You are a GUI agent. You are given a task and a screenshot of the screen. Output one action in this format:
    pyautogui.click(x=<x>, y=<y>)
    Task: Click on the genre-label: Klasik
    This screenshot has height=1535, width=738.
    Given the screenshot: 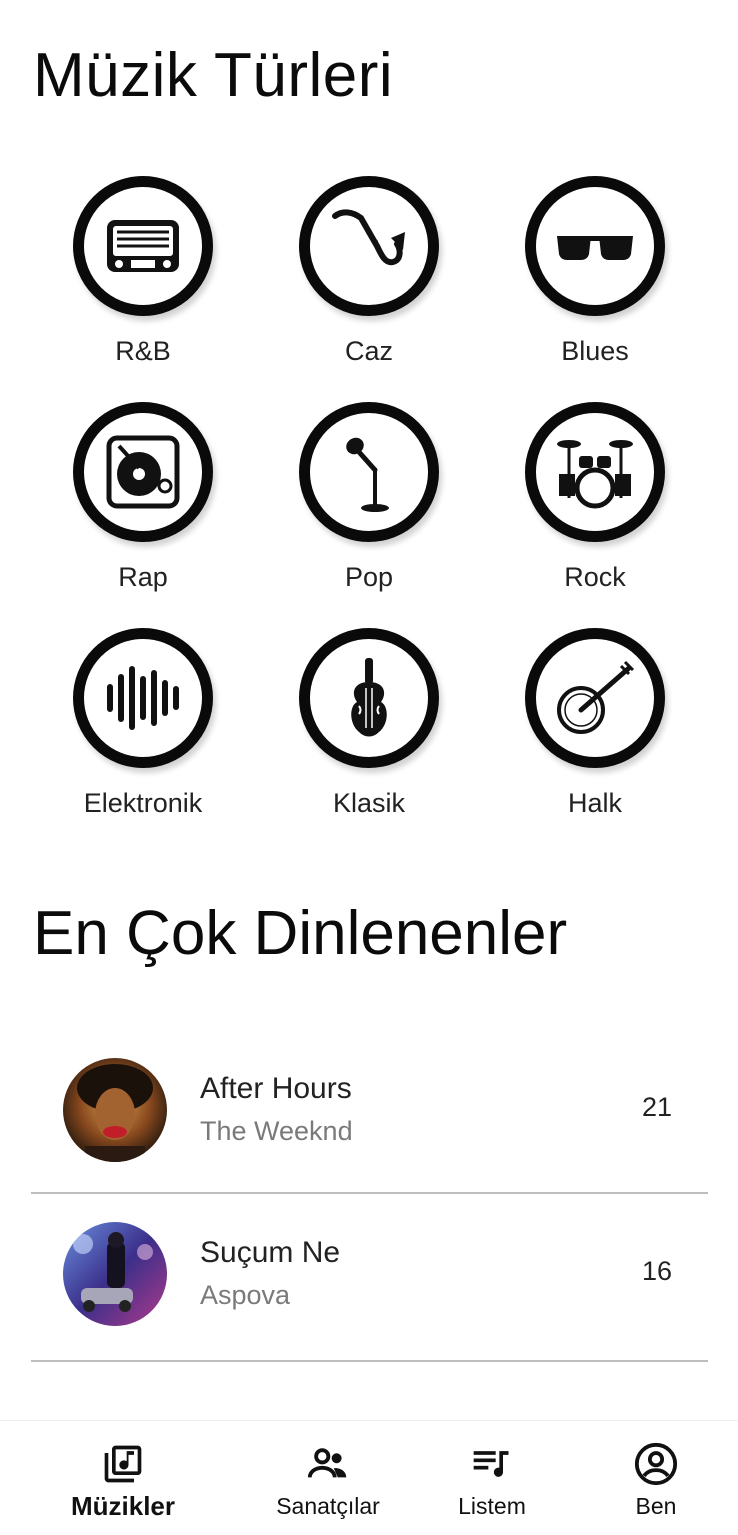 What is the action you would take?
    pyautogui.click(x=369, y=803)
    